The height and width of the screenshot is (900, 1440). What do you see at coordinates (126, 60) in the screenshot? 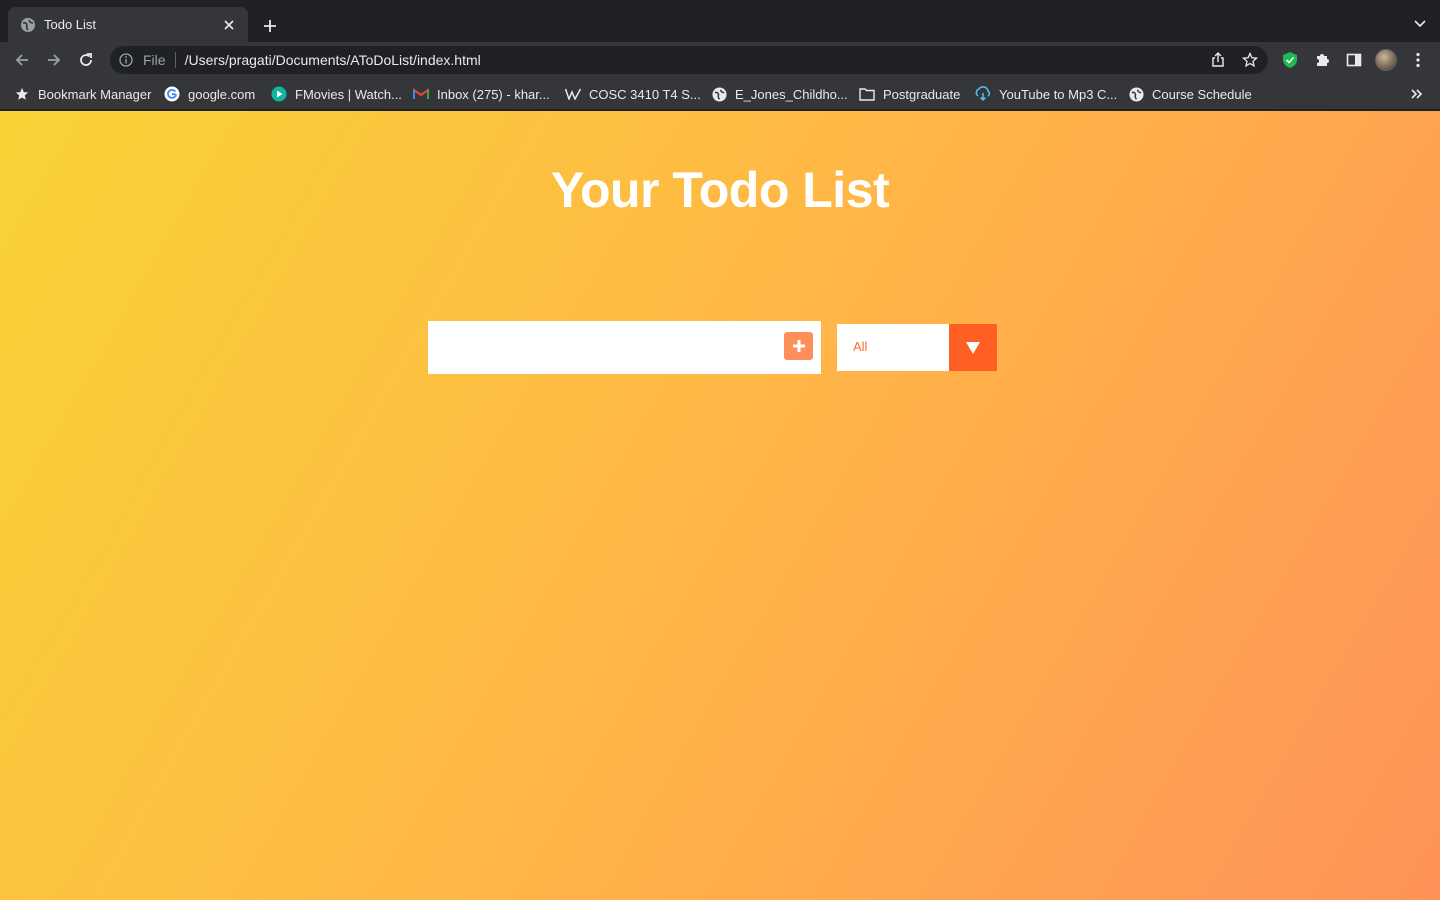
I see `info-icon` at bounding box center [126, 60].